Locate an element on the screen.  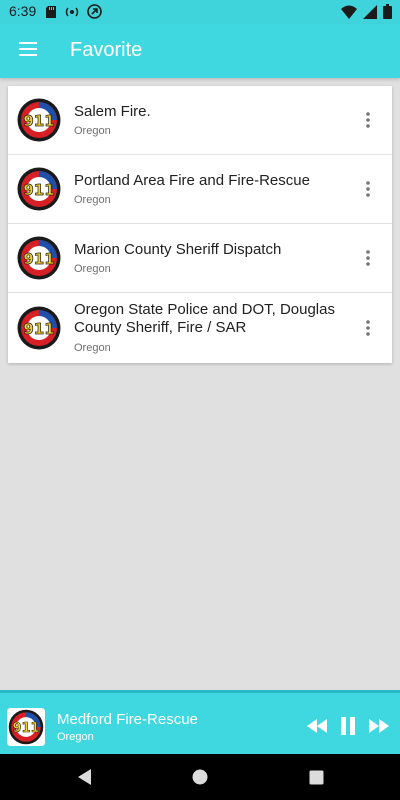
player-logo-icon: 911 is located at coordinates (26, 727).